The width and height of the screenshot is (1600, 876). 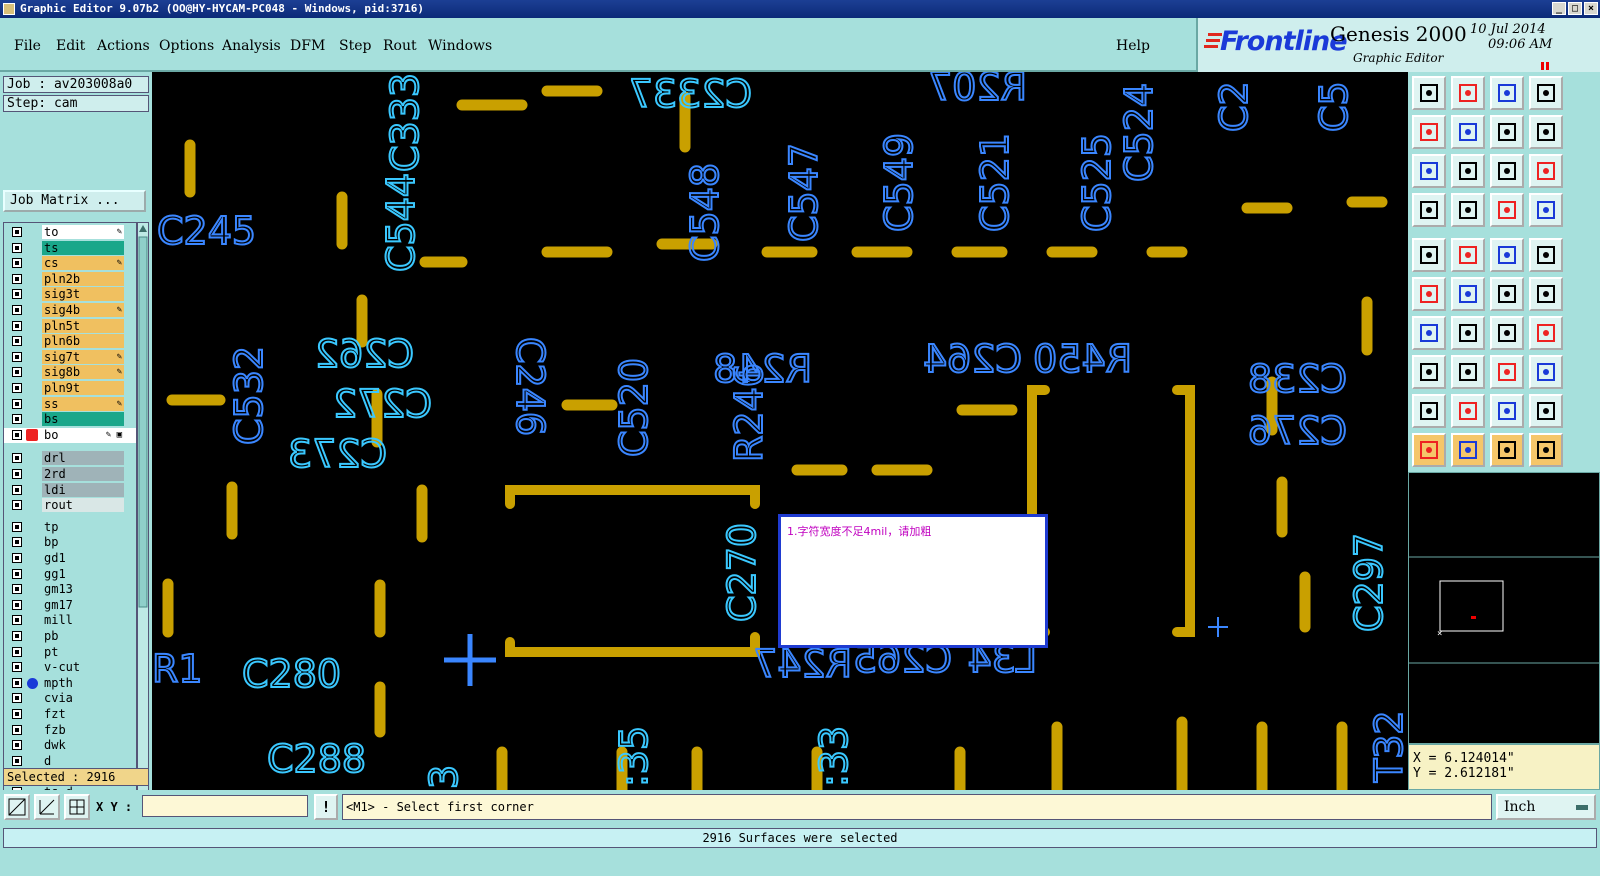 I want to click on resize-icon, so click(x=1507, y=372).